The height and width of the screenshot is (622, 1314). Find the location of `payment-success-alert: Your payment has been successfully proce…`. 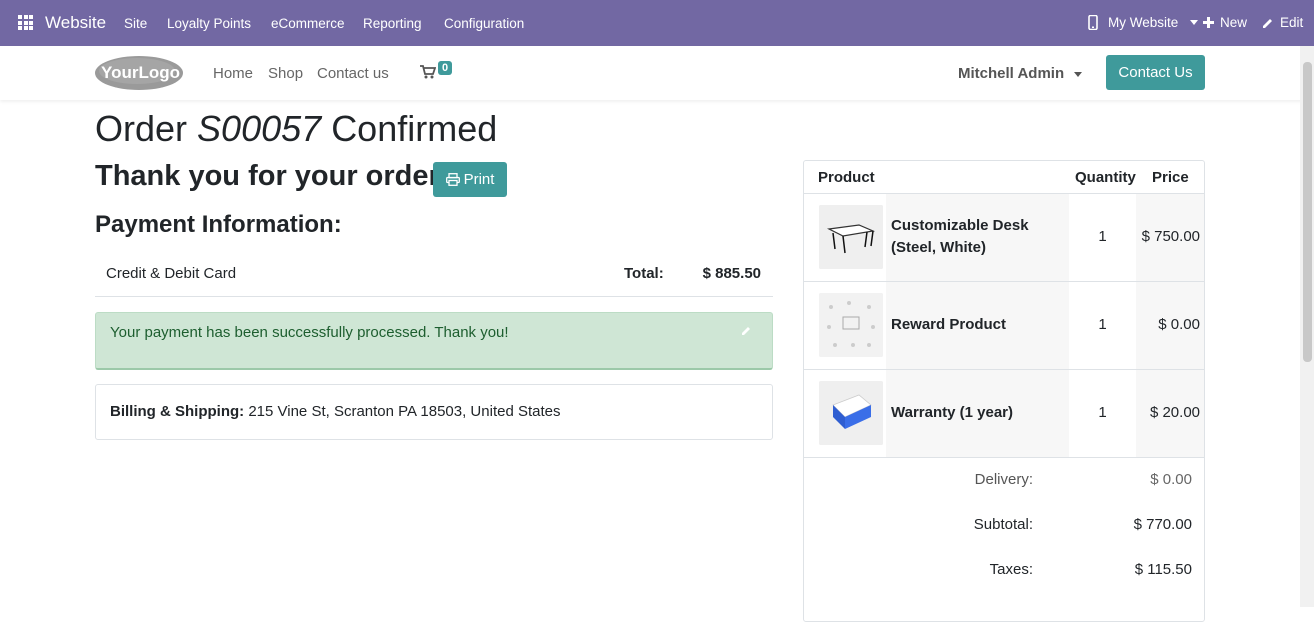

payment-success-alert: Your payment has been successfully proce… is located at coordinates (434, 341).